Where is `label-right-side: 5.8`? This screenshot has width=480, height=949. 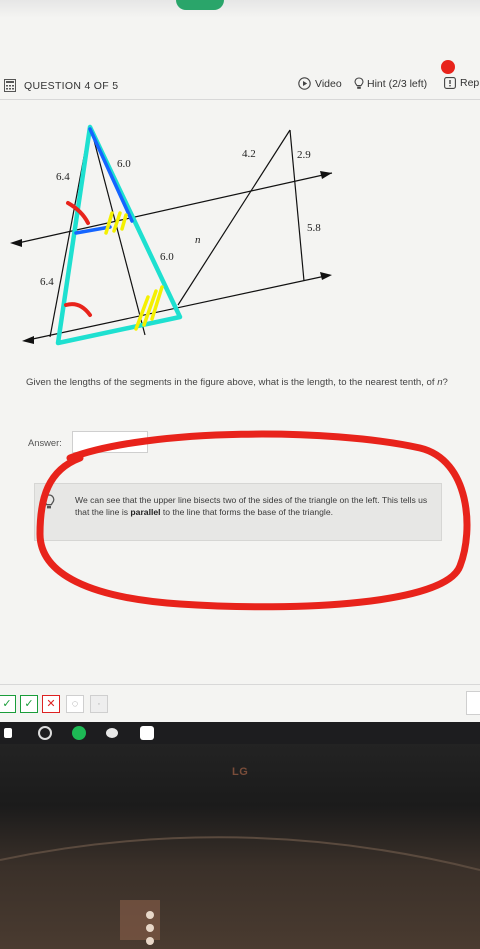
label-right-side: 5.8 is located at coordinates (314, 228).